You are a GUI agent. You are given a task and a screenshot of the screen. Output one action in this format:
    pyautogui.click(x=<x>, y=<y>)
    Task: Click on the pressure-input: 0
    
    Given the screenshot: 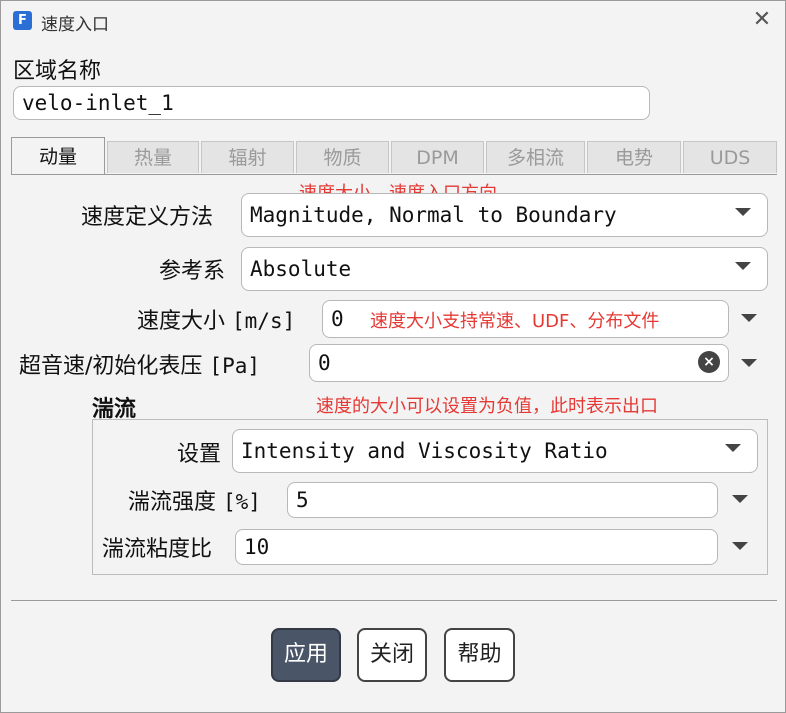 What is the action you would take?
    pyautogui.click(x=519, y=363)
    